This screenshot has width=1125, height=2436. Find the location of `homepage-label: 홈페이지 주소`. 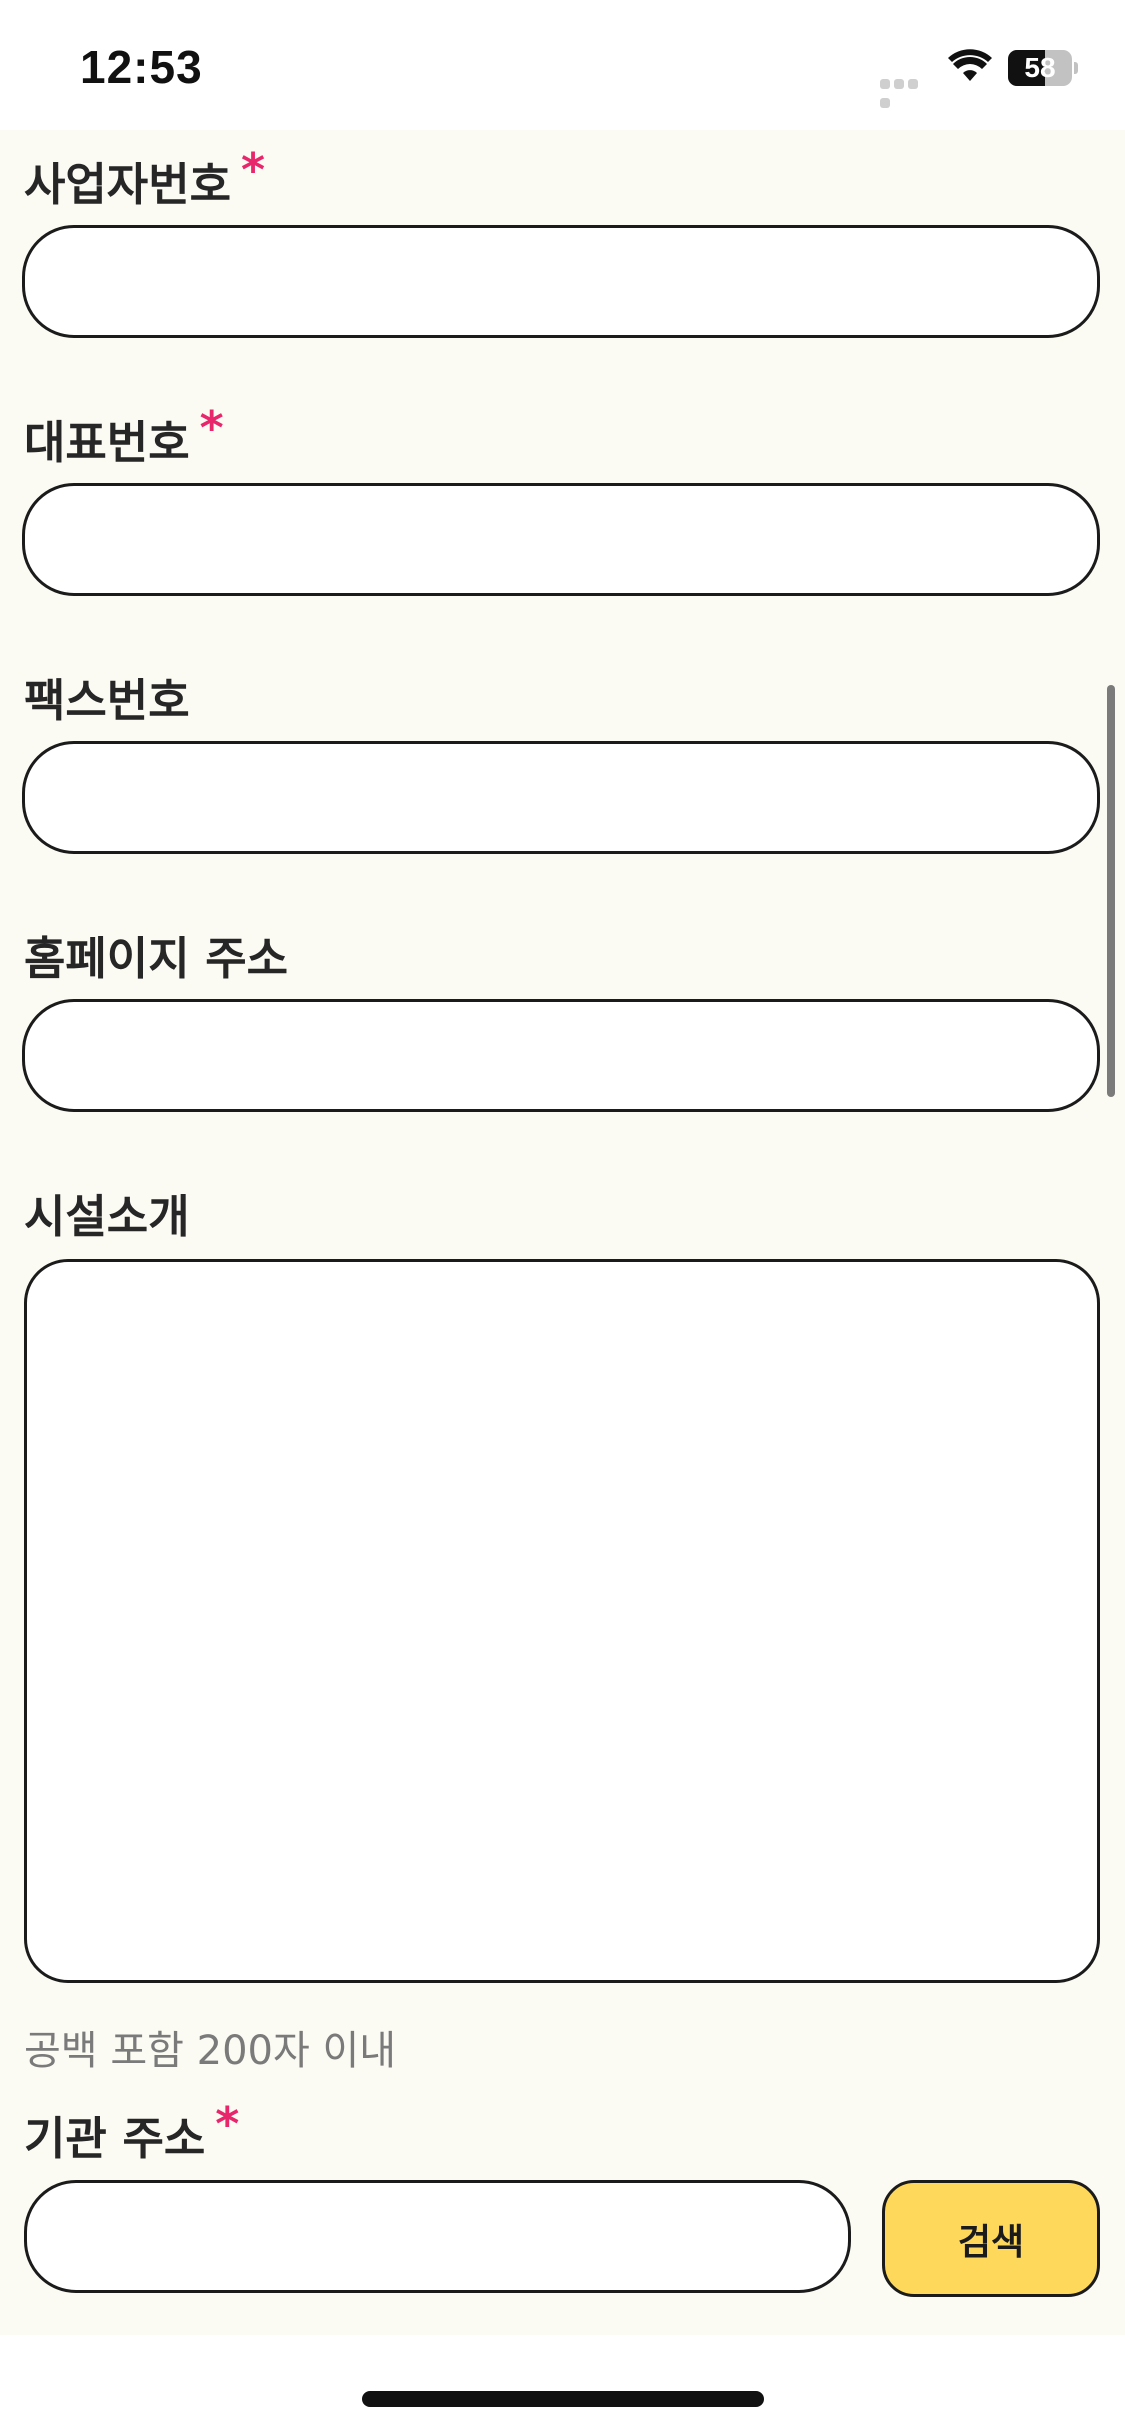

homepage-label: 홈페이지 주소 is located at coordinates (156, 958).